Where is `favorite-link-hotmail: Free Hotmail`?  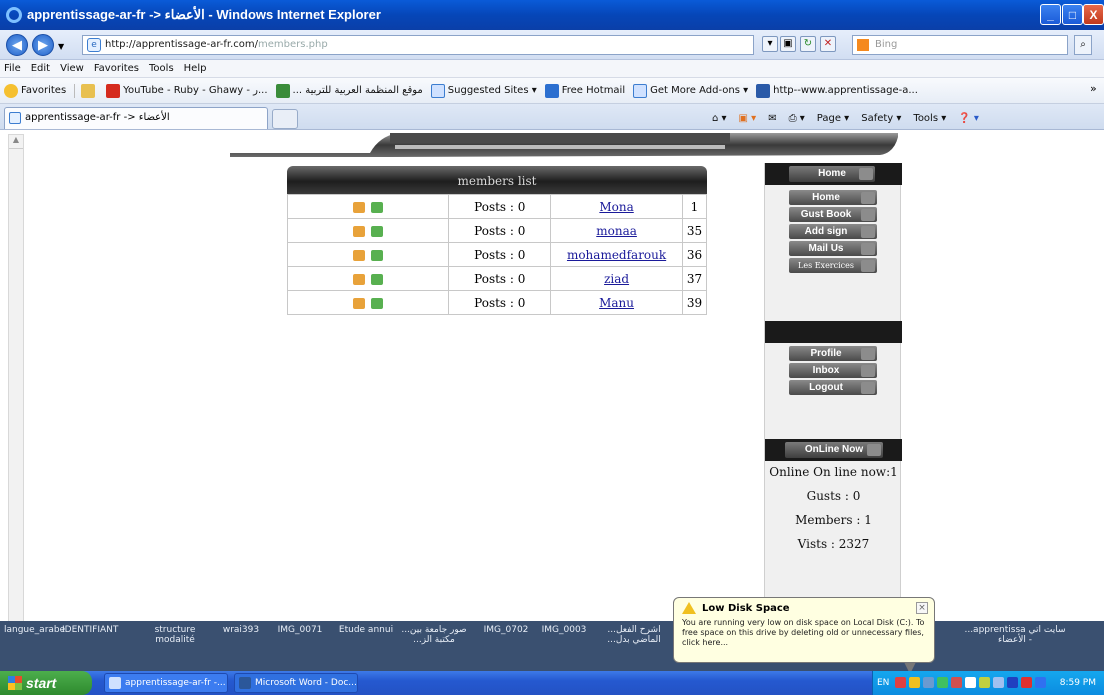
favorite-link-hotmail: Free Hotmail is located at coordinates (584, 90).